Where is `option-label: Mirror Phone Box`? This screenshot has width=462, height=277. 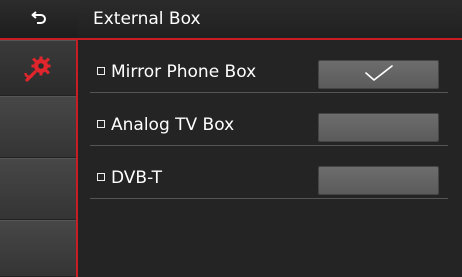 option-label: Mirror Phone Box is located at coordinates (184, 72).